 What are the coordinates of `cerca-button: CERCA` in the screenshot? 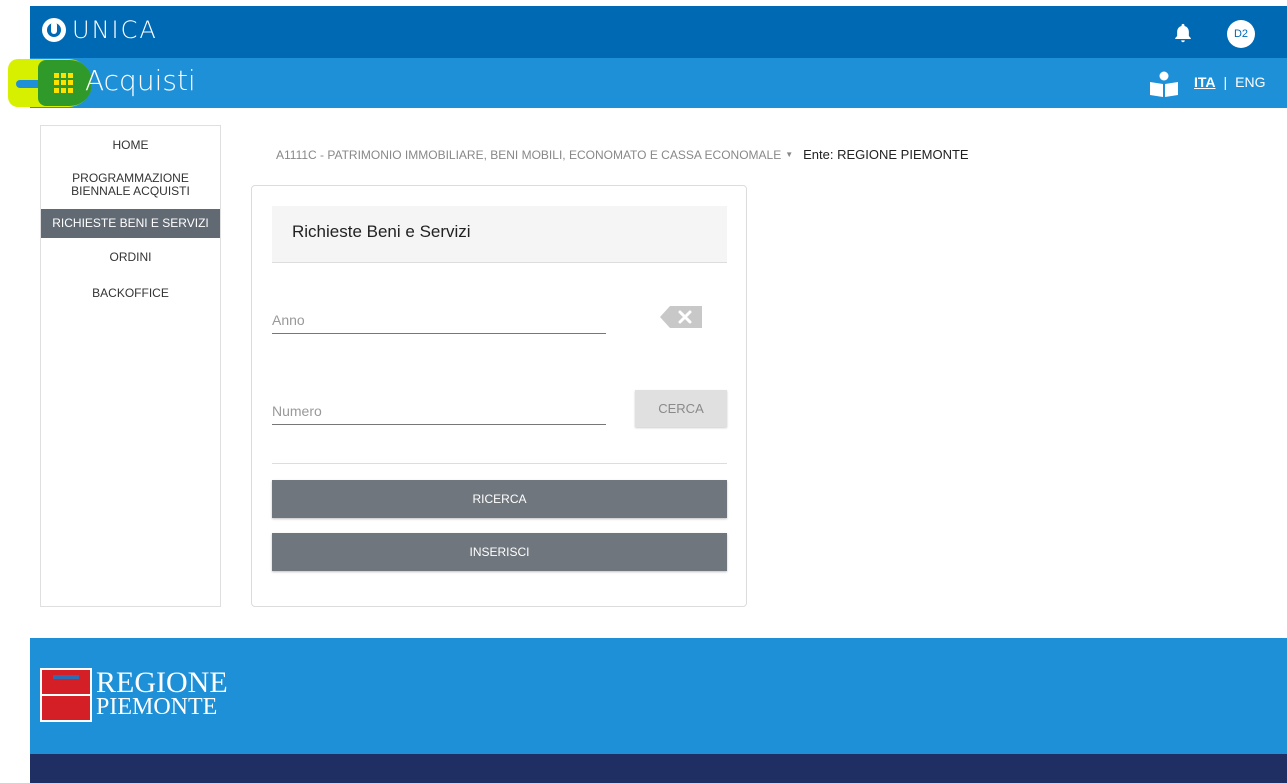 It's located at (681, 408).